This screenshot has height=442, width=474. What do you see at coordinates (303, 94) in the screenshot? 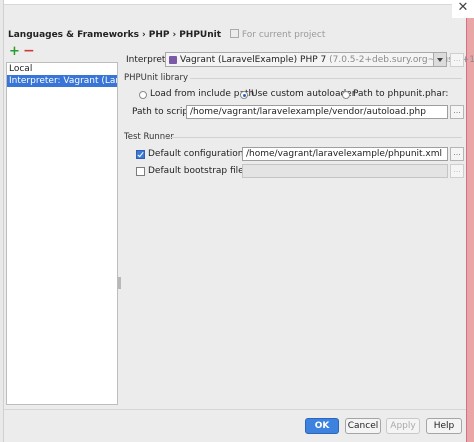
I see `radio-label-use-custom-autoloader: Use custom autoloader` at bounding box center [303, 94].